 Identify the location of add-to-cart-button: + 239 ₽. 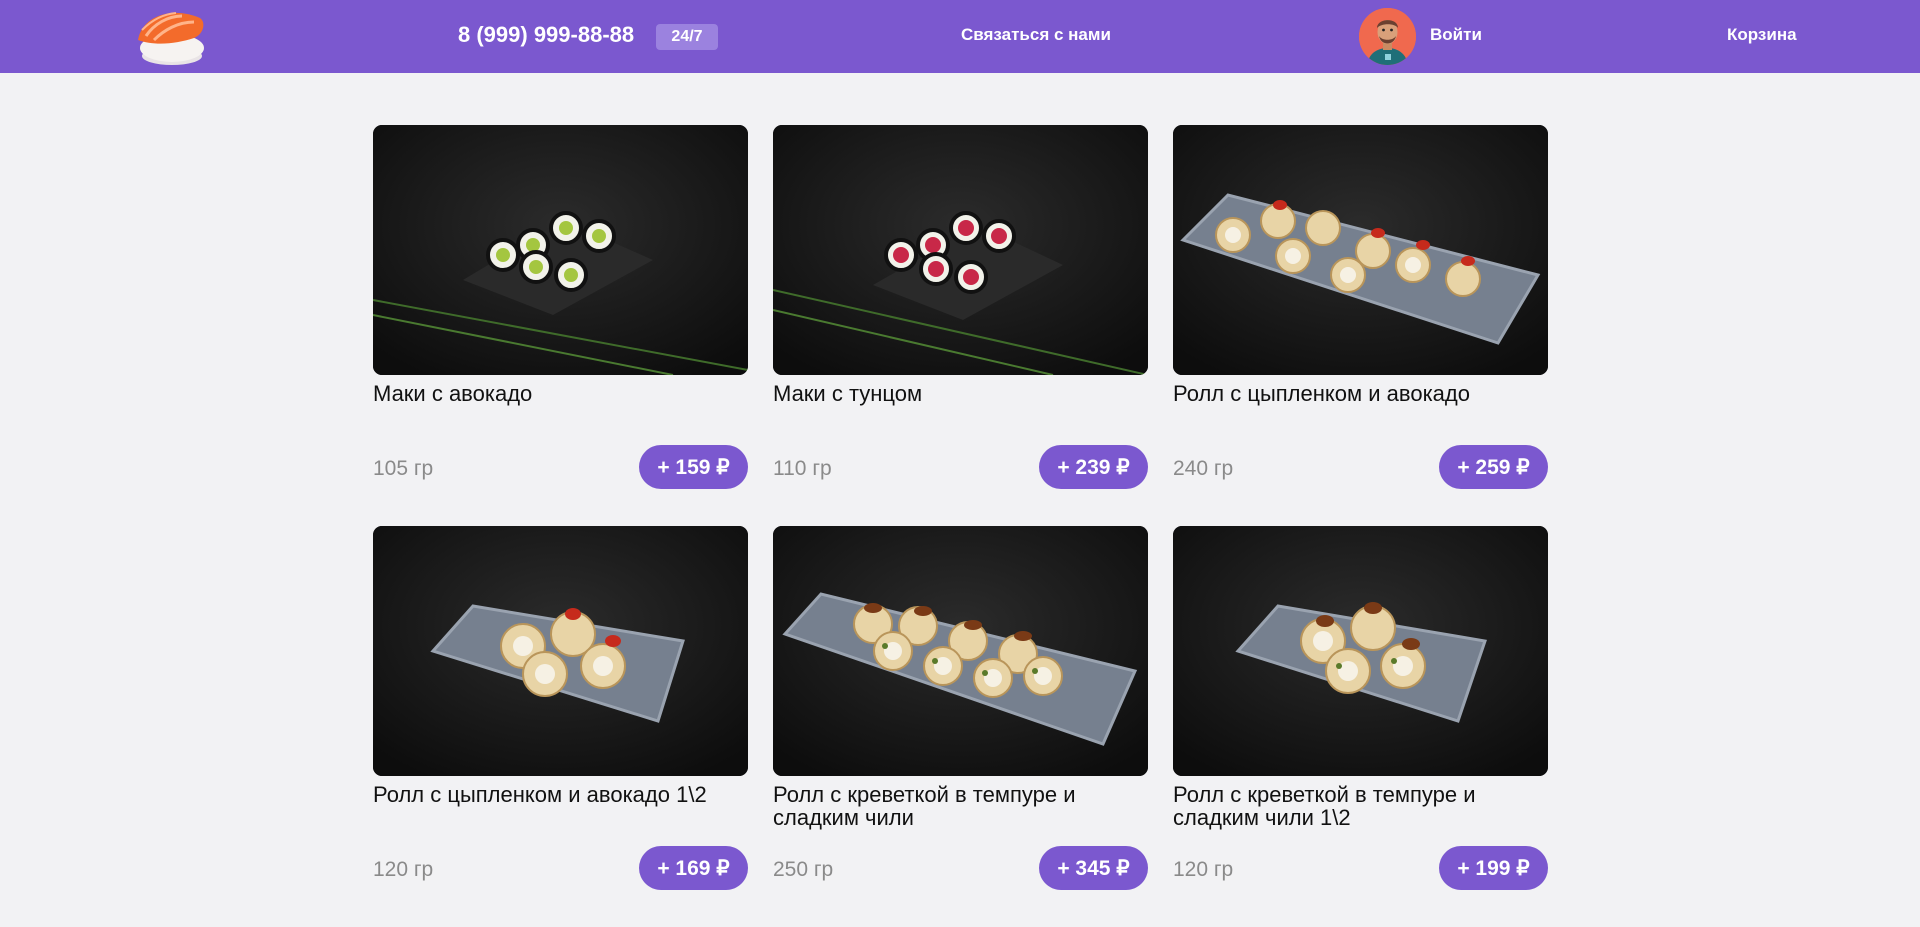
(1093, 467).